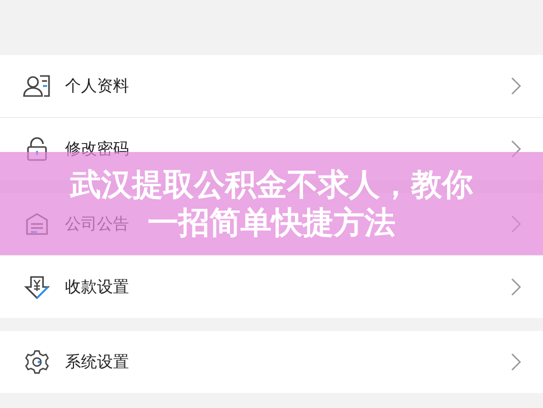  Describe the element at coordinates (97, 86) in the screenshot. I see `row-label: 个人资料` at that location.